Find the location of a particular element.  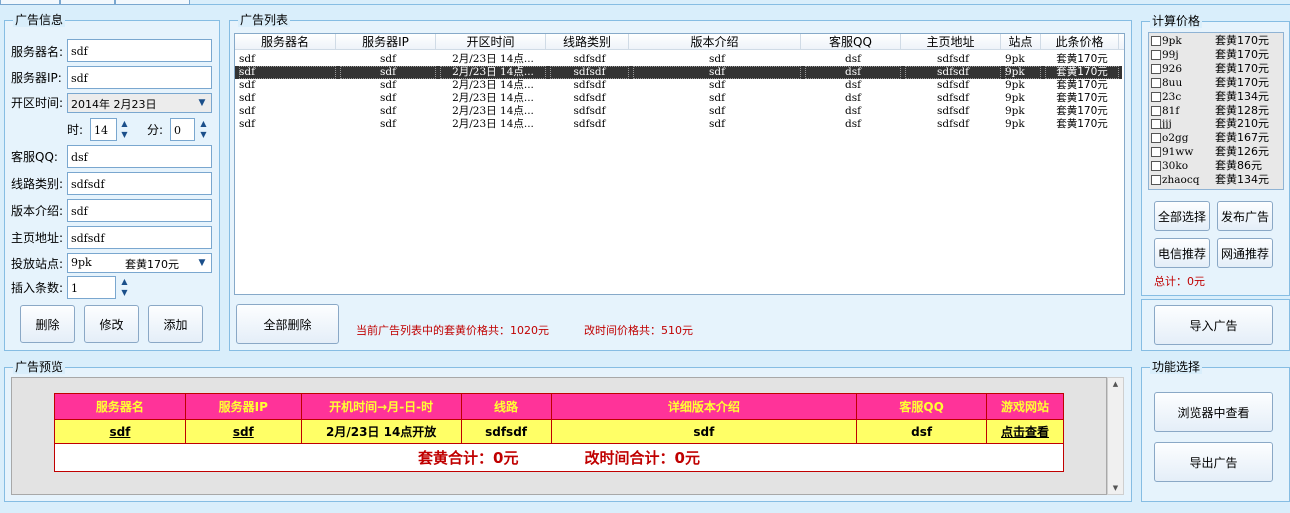

ad-list-title: 广告列表 is located at coordinates (264, 20).